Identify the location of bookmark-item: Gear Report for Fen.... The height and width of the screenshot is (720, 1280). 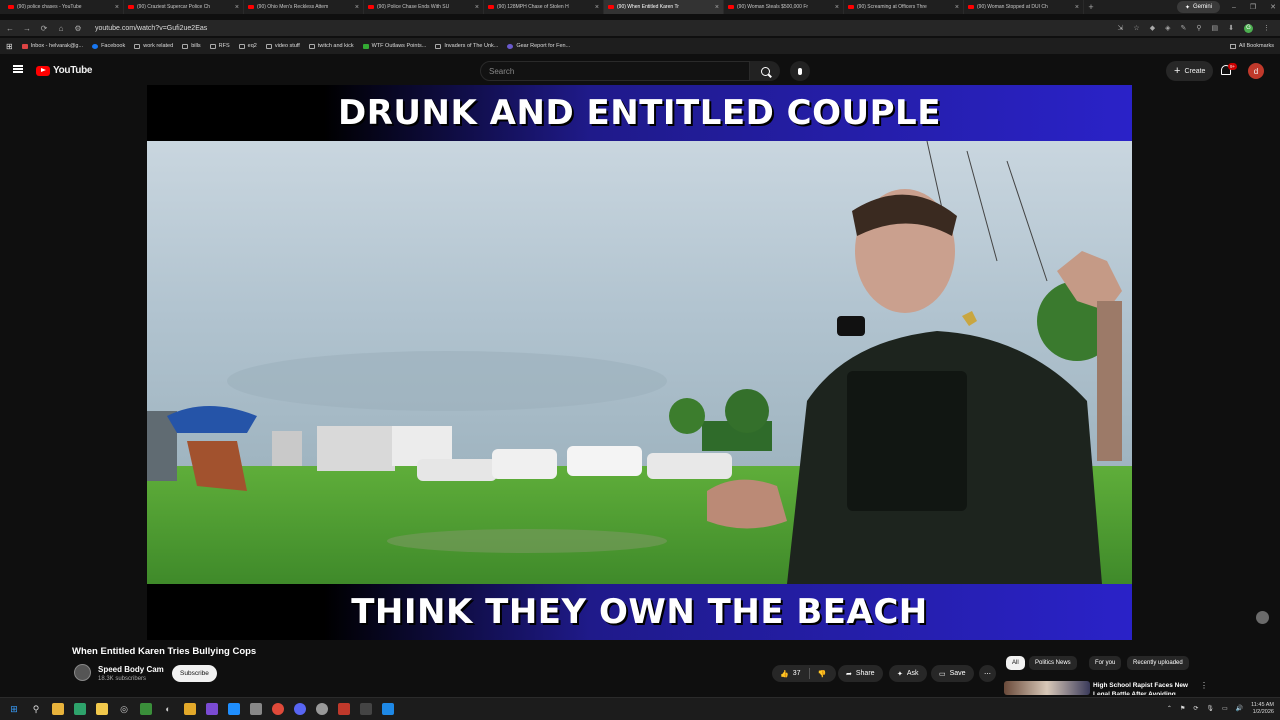
(538, 46).